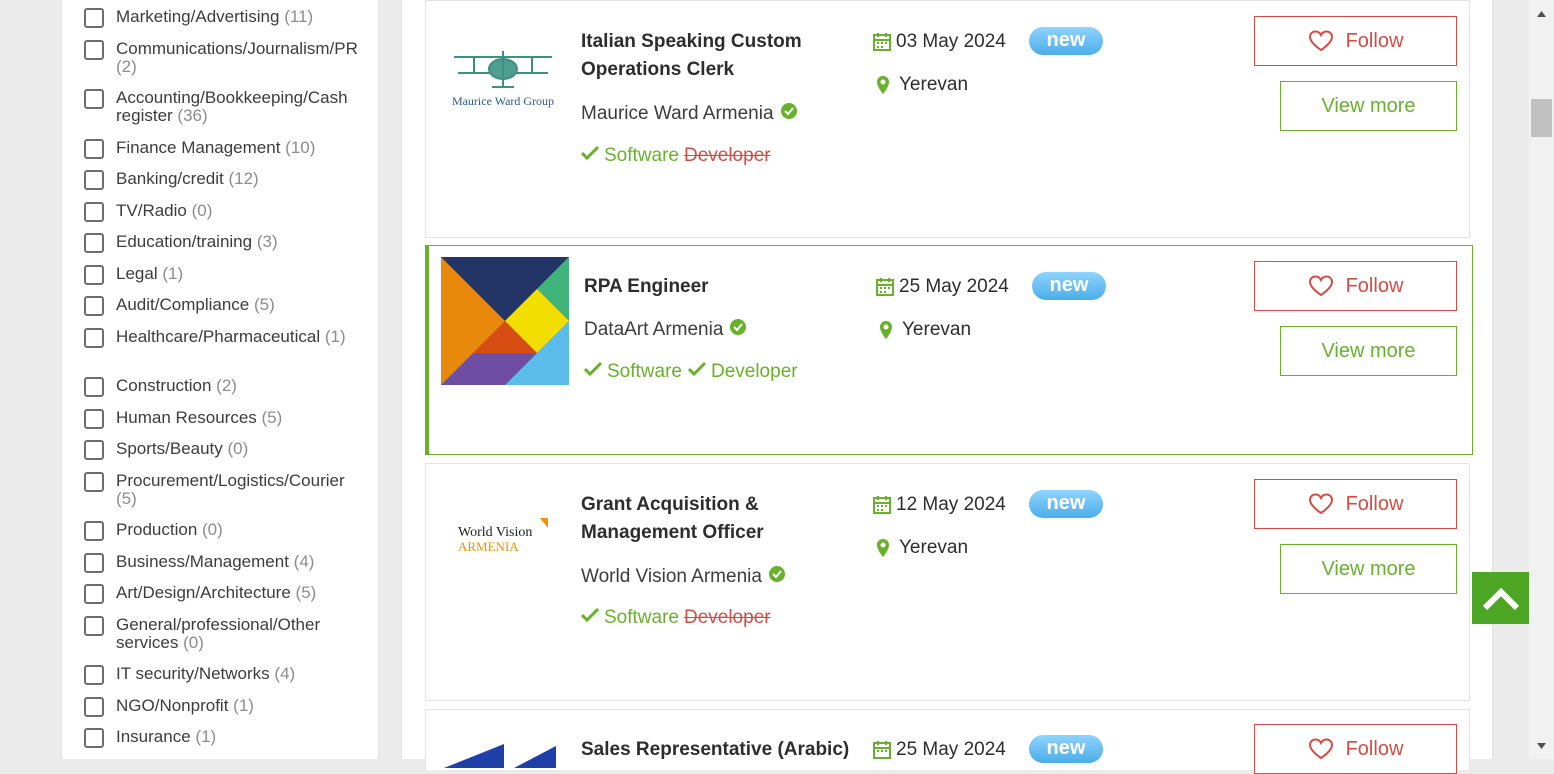  Describe the element at coordinates (183, 304) in the screenshot. I see `category-label: Audit/Compliance` at that location.